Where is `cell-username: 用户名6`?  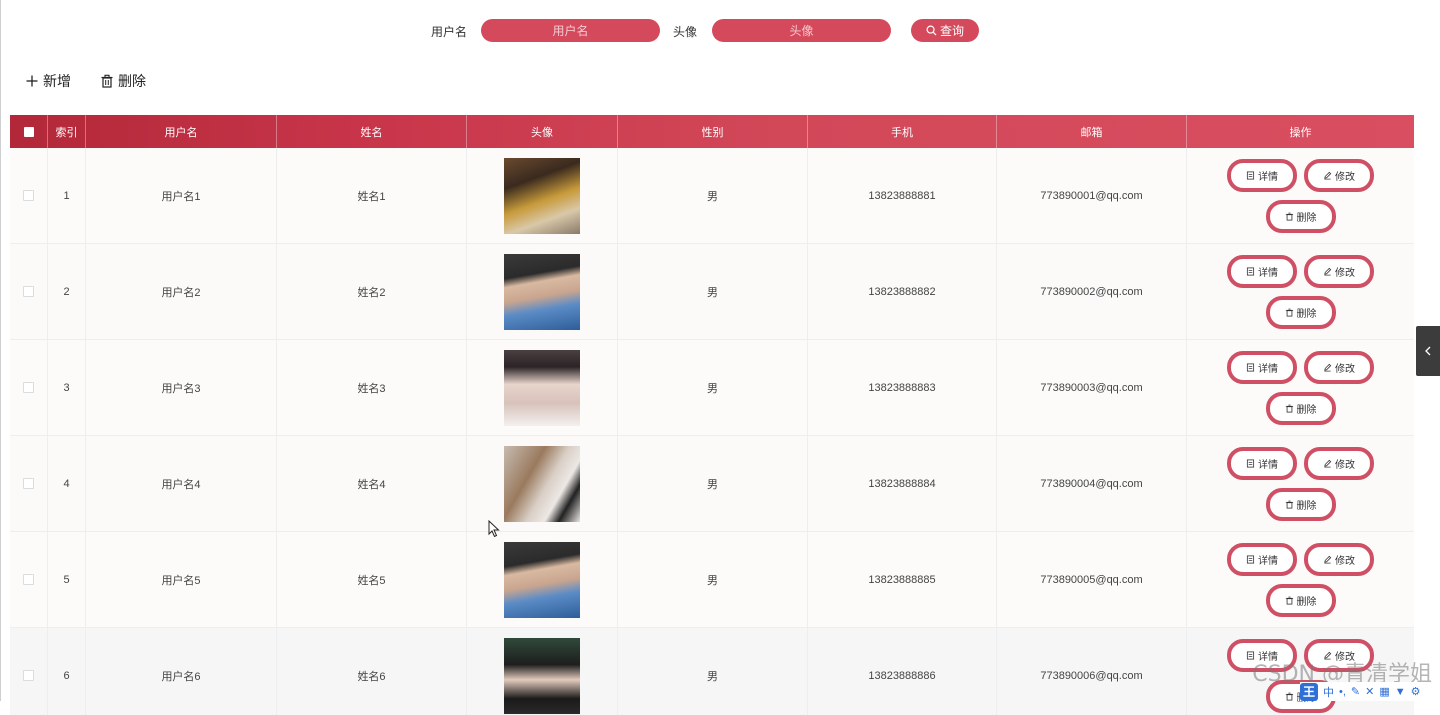 cell-username: 用户名6 is located at coordinates (181, 671).